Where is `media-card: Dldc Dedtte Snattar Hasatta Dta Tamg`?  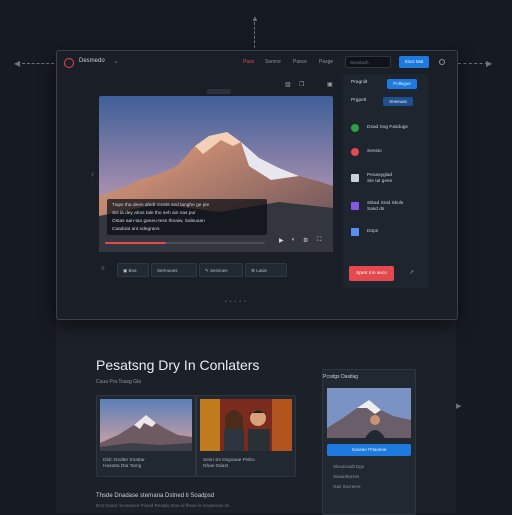 media-card: Dldc Dedtte Snattar Hasatta Dta Tamg is located at coordinates (146, 436).